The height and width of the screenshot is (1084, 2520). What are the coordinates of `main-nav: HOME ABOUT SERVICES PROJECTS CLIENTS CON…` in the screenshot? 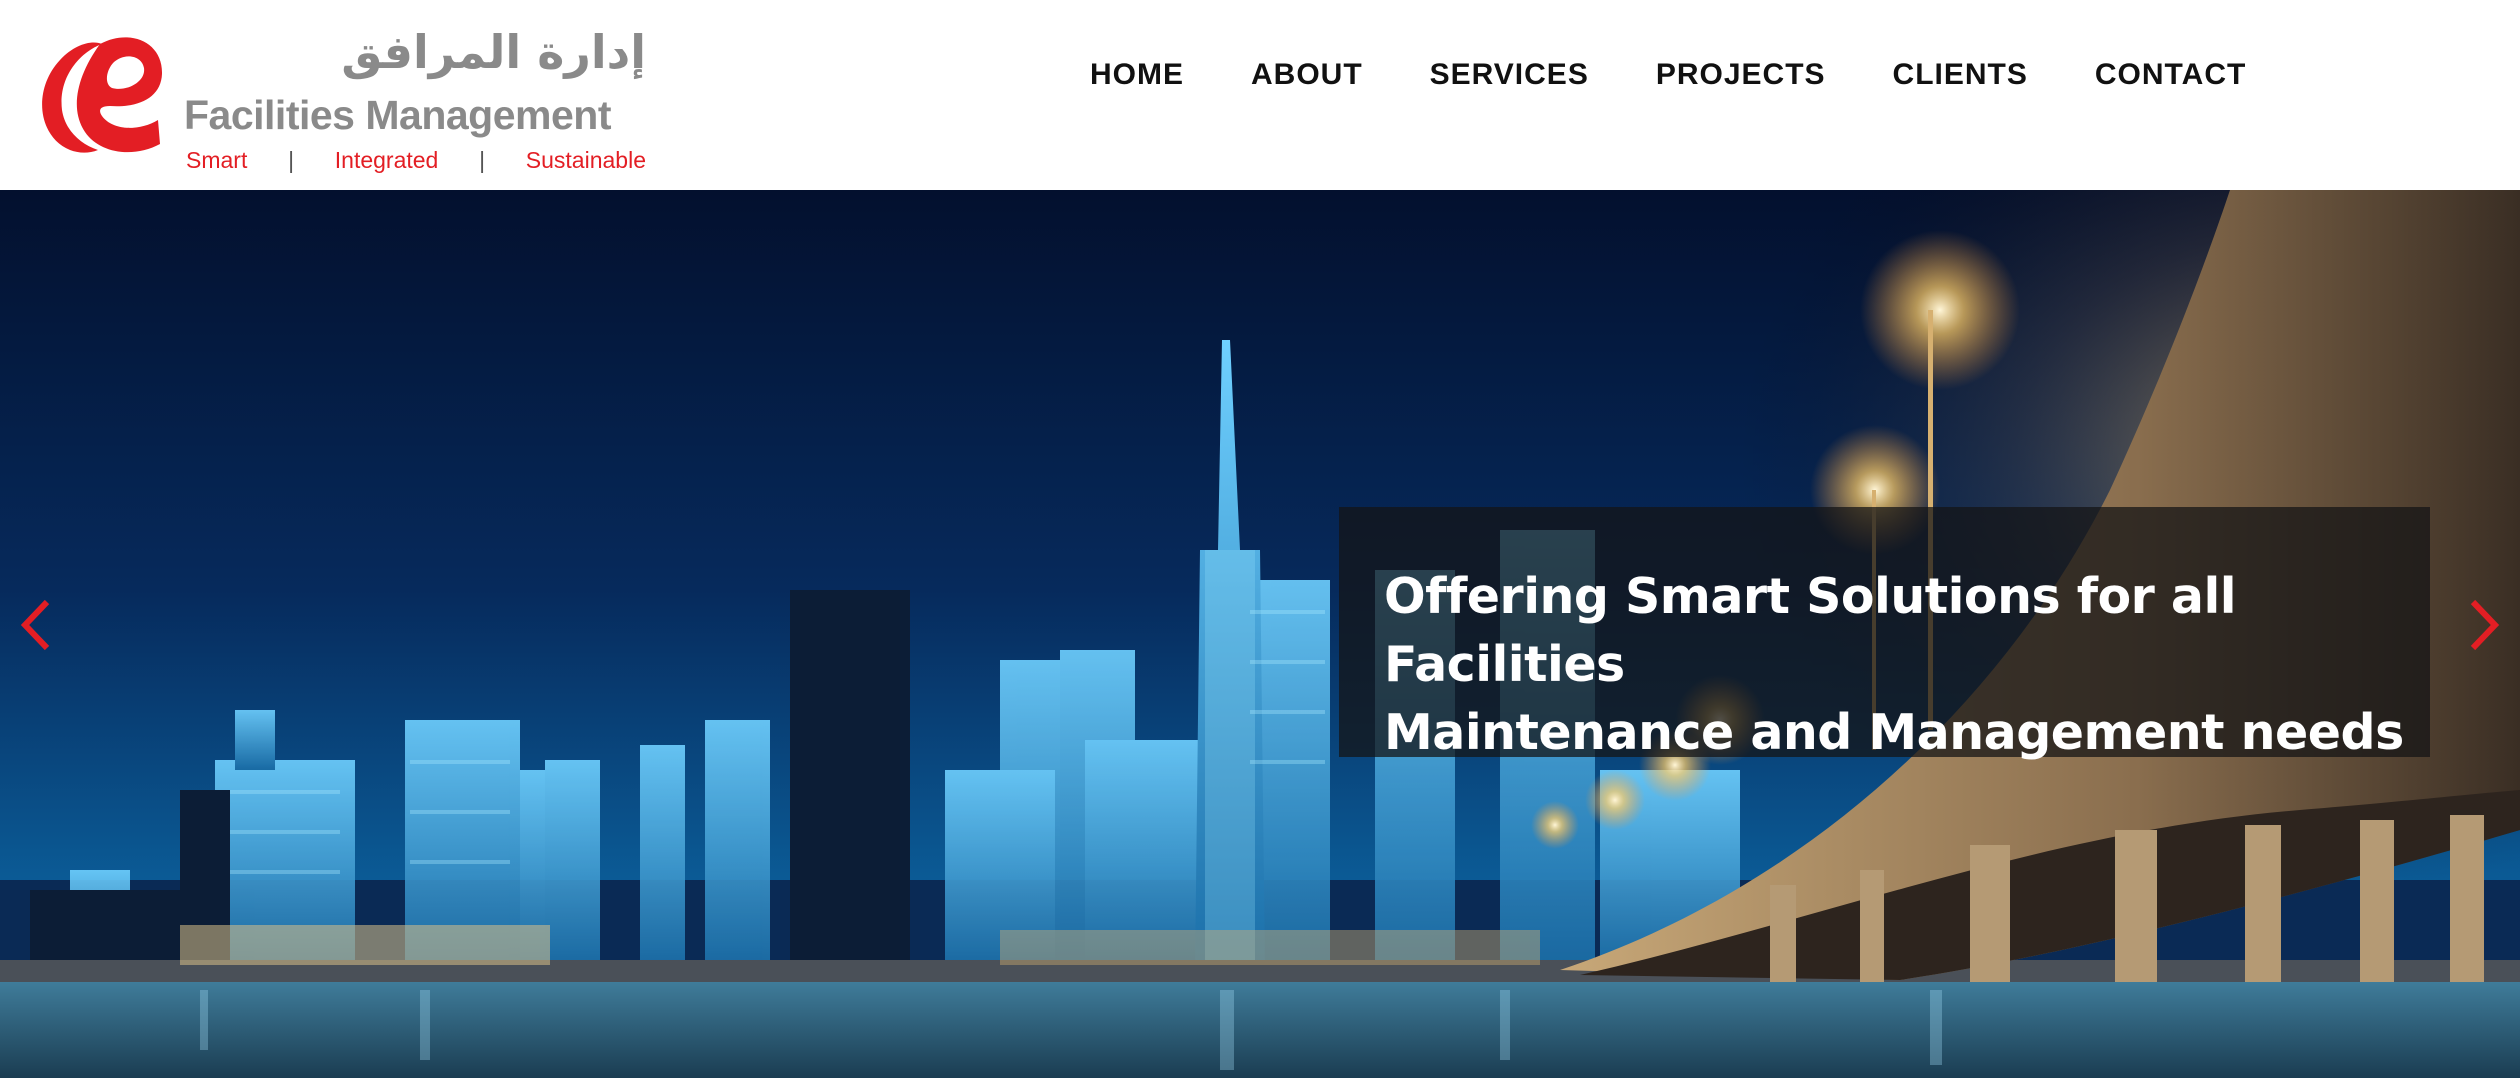 It's located at (1668, 75).